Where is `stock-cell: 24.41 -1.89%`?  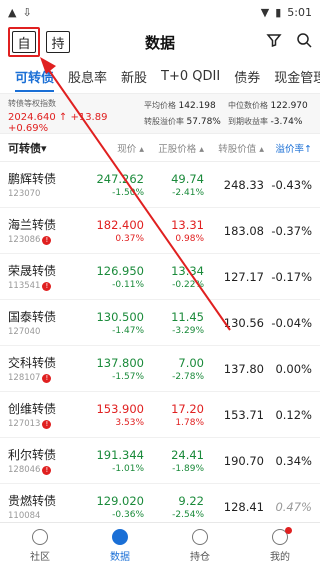
stock-cell: 24.41 -1.89% is located at coordinates (174, 461).